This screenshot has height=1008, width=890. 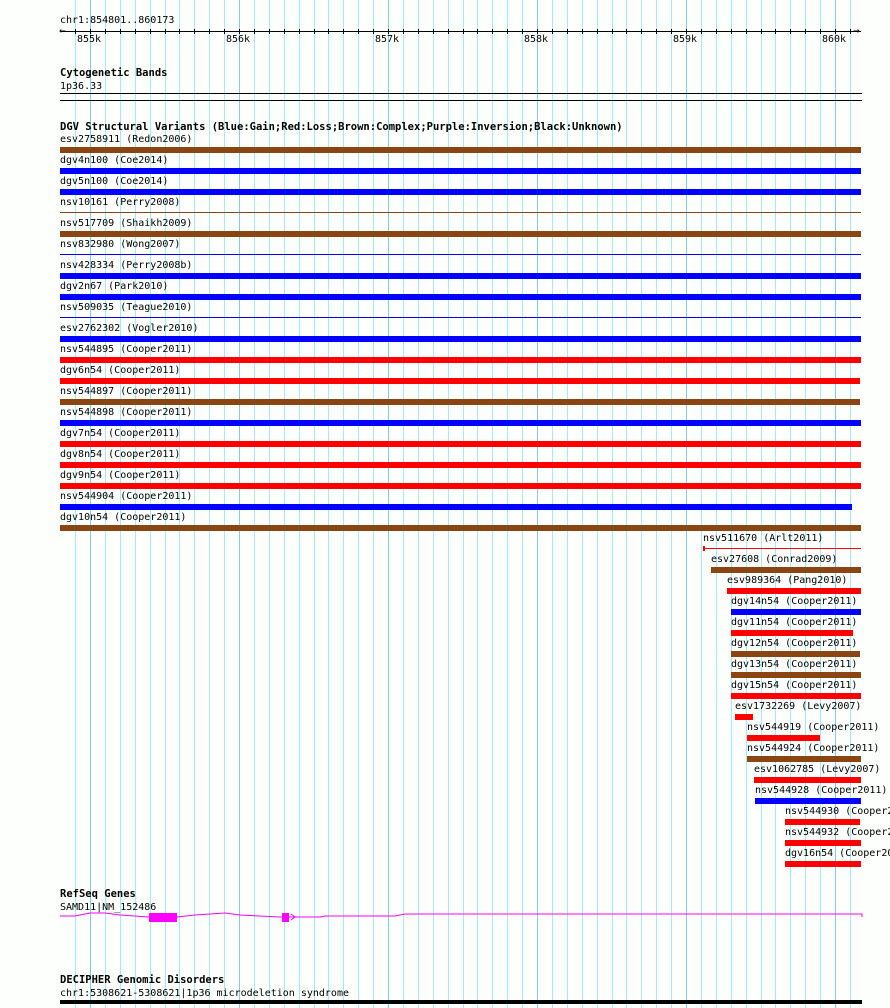 I want to click on variant-label: nsv544919 (Cooper2011), so click(x=813, y=727).